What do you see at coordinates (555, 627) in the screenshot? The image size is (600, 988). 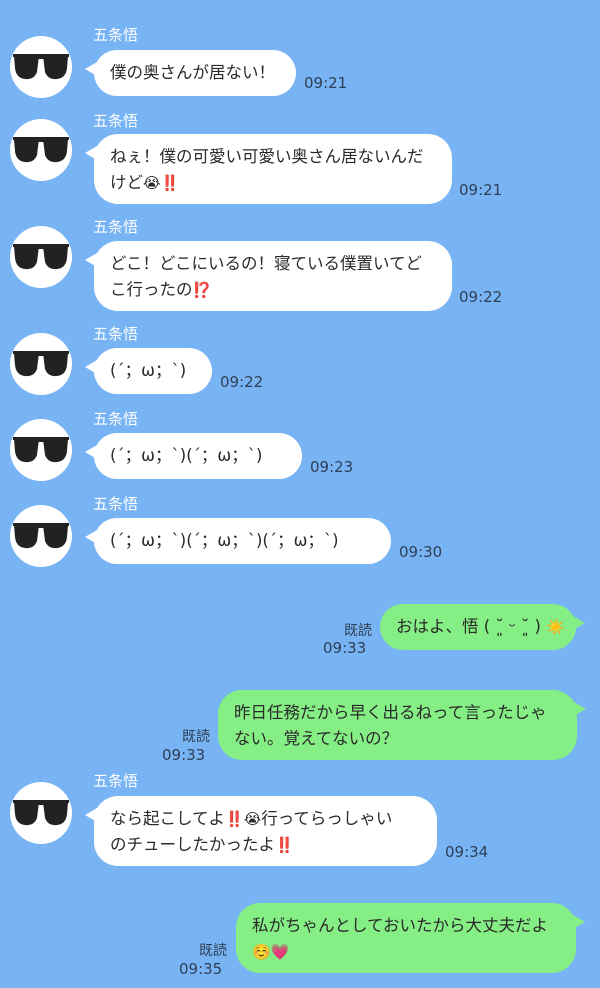 I see `sun-icon: ☀️` at bounding box center [555, 627].